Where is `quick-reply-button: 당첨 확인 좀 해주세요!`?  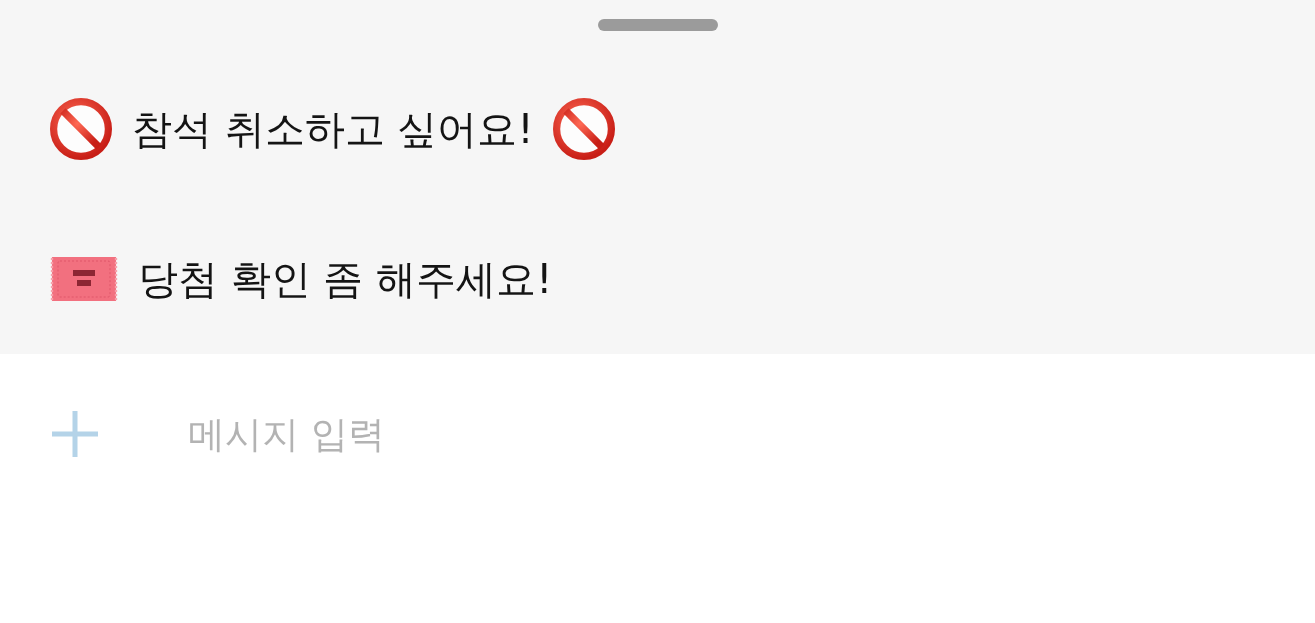
quick-reply-button: 당첨 확인 좀 해주세요! is located at coordinates (301, 279).